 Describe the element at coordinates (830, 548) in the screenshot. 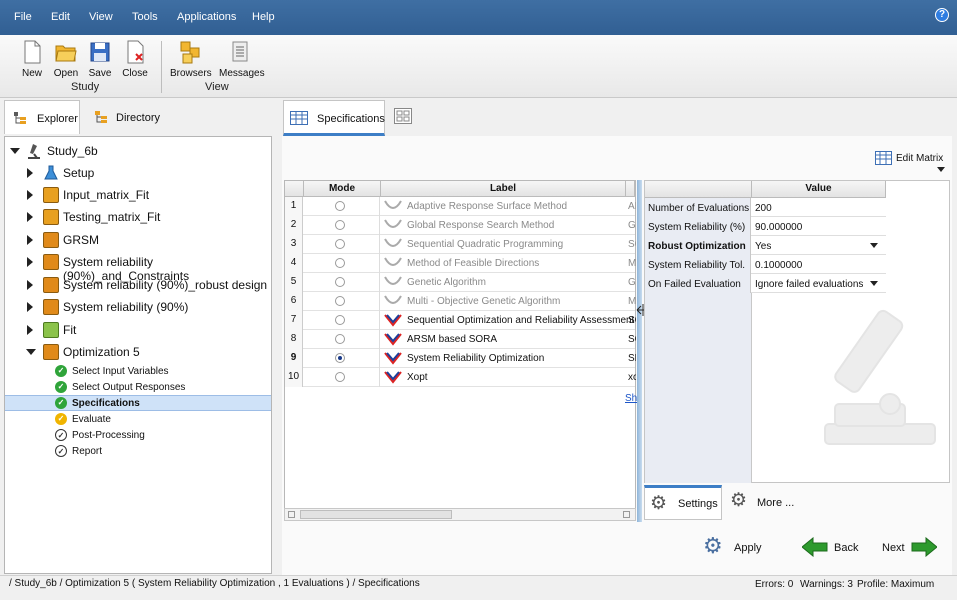

I see `back-button: Back` at that location.